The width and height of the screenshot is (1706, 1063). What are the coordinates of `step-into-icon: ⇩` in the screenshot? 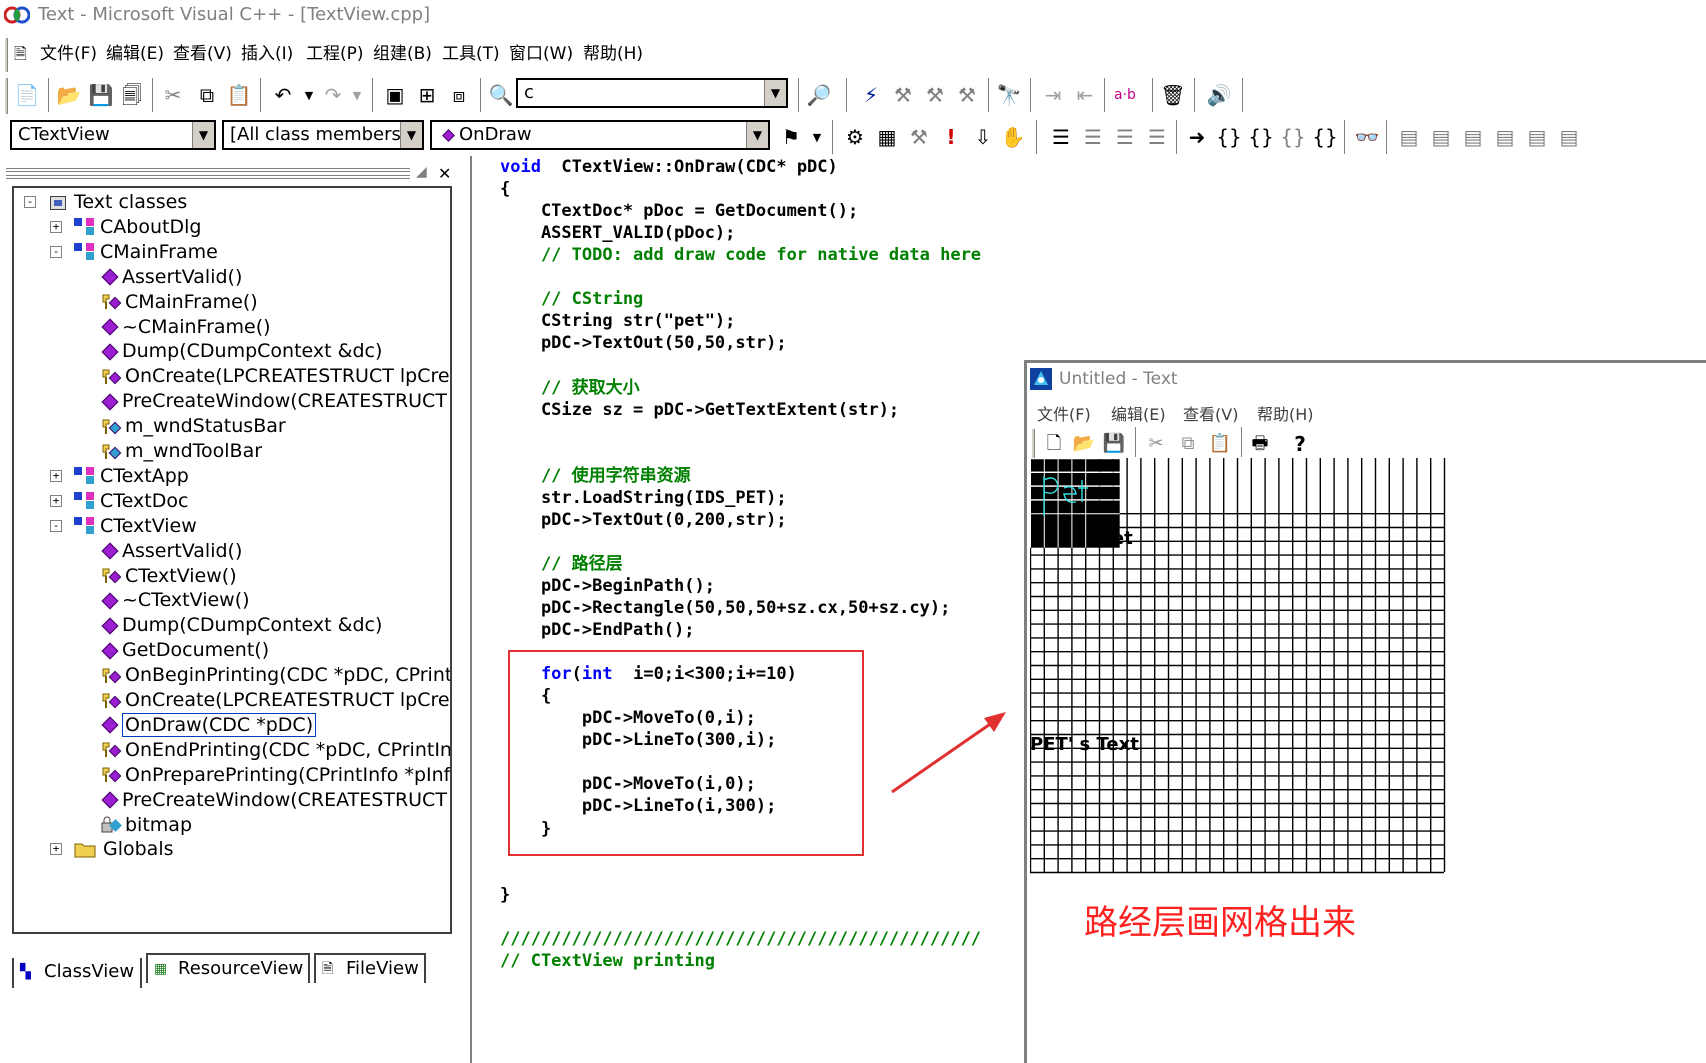 It's located at (983, 137).